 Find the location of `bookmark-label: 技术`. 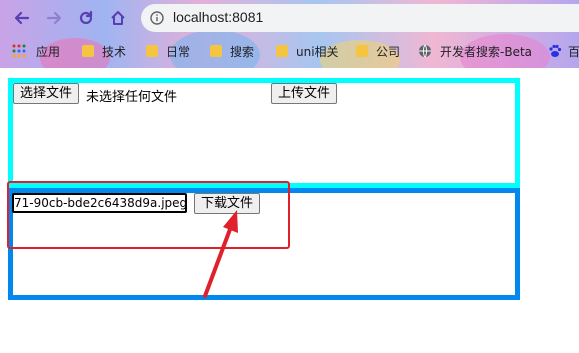

bookmark-label: 技术 is located at coordinates (114, 51).